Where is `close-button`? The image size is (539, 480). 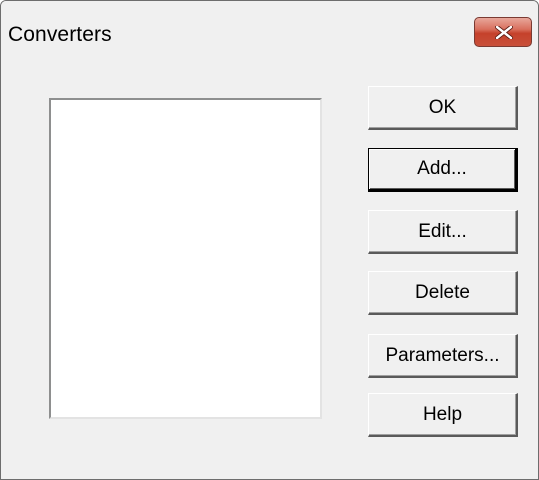
close-button is located at coordinates (503, 32).